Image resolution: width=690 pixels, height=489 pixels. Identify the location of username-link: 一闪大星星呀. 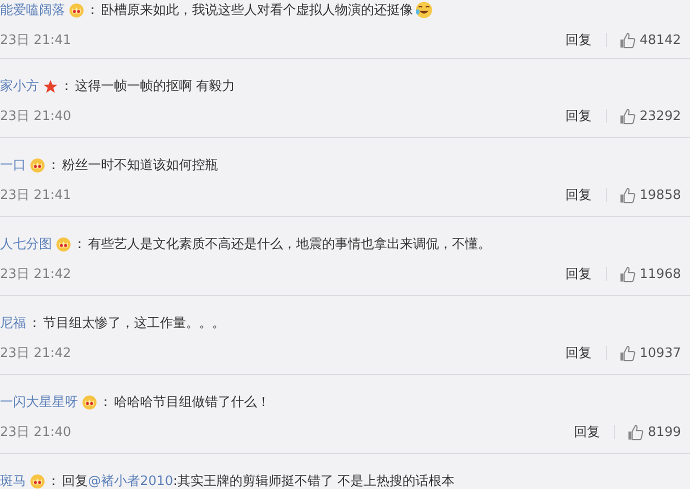
(39, 402).